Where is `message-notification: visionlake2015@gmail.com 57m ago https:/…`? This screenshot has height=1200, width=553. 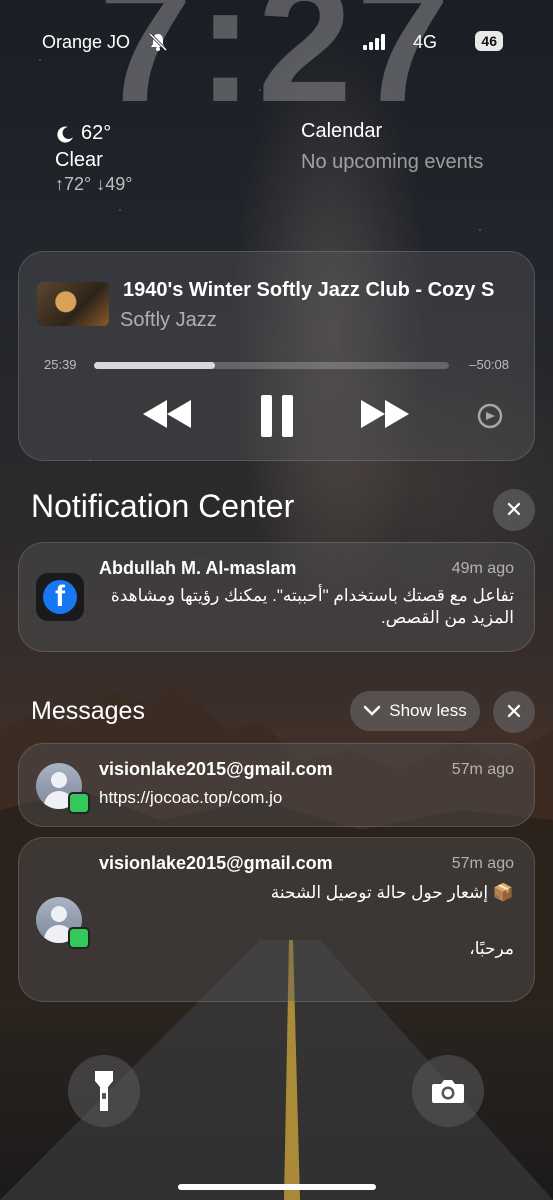
message-notification: visionlake2015@gmail.com 57m ago https:/… is located at coordinates (276, 785).